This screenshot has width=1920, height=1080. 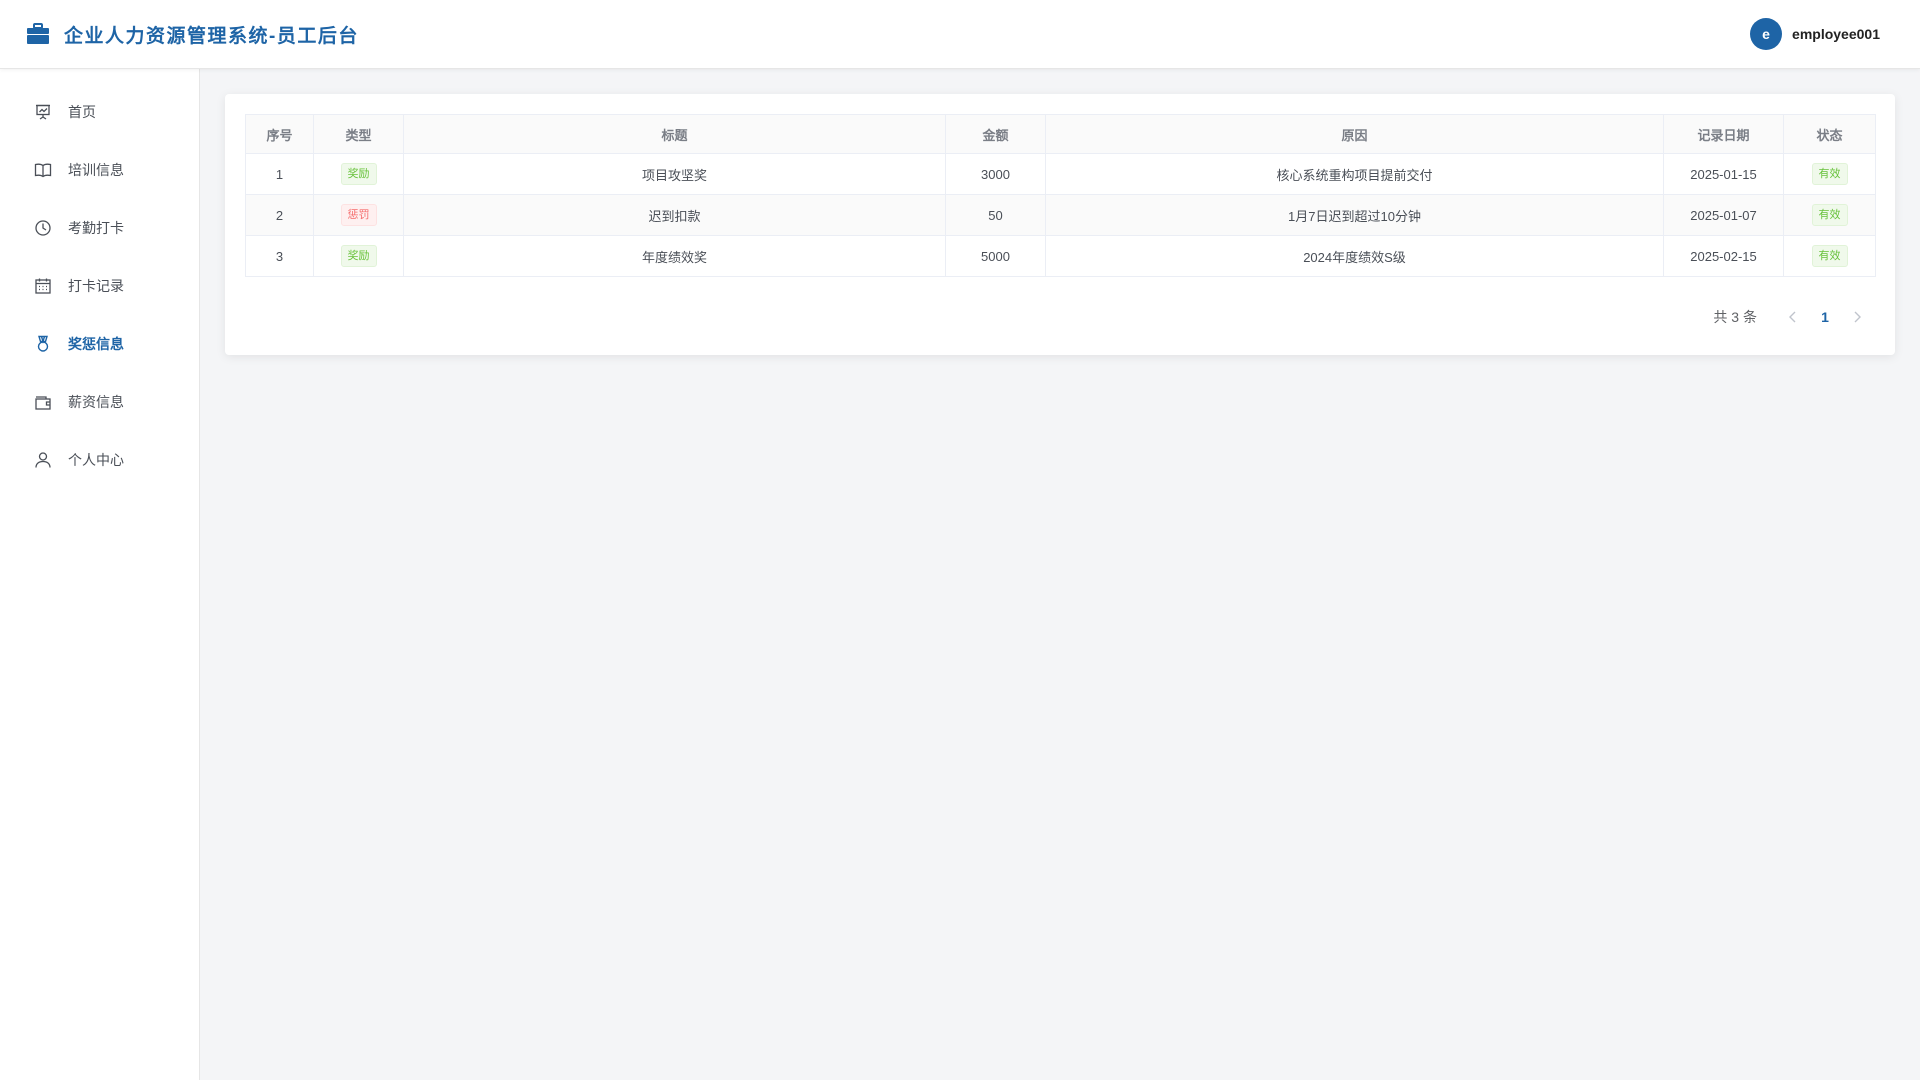 I want to click on cell-type: 惩罚, so click(x=358, y=215).